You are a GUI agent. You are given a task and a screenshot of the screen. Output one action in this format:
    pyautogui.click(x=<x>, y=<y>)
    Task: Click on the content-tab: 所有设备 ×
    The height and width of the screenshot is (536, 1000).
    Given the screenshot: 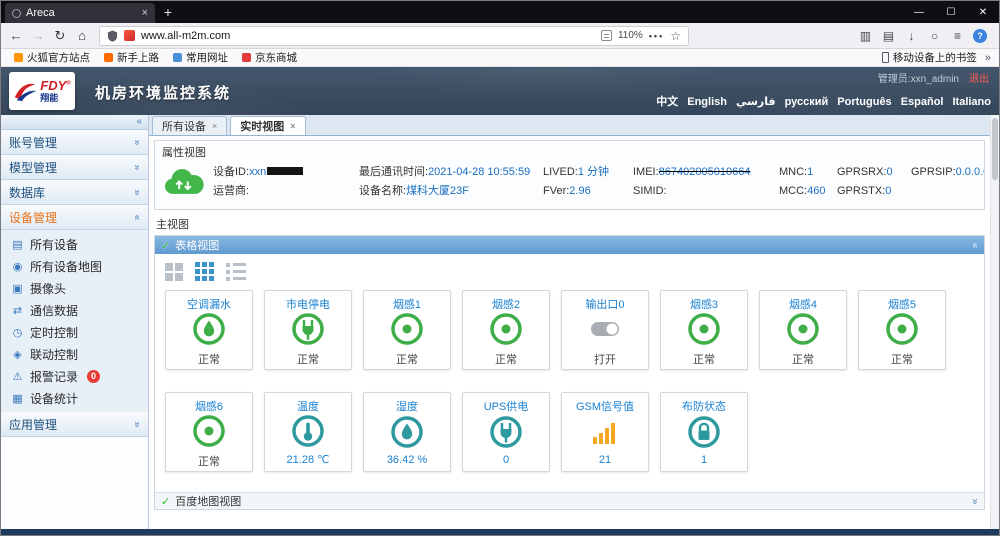 What is the action you would take?
    pyautogui.click(x=190, y=125)
    